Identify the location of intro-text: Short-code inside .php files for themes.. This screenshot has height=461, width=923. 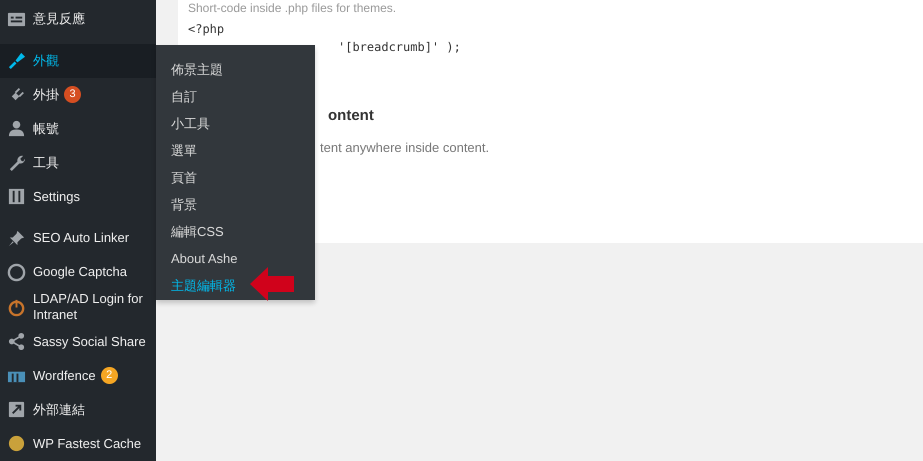
(293, 7).